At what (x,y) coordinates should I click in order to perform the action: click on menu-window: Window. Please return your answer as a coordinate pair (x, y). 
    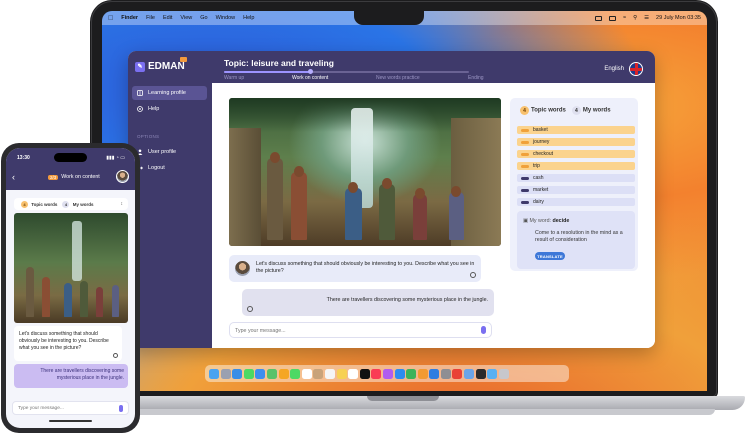
    Looking at the image, I should click on (226, 18).